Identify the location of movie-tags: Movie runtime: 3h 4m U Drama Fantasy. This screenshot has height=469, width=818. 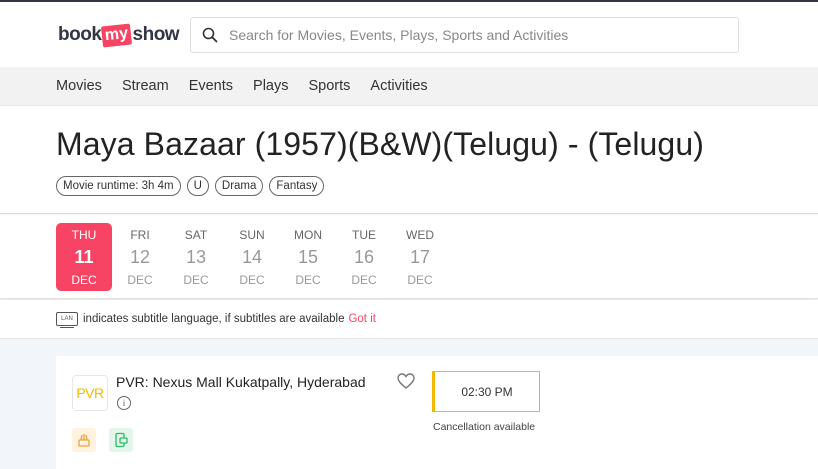
(193, 186).